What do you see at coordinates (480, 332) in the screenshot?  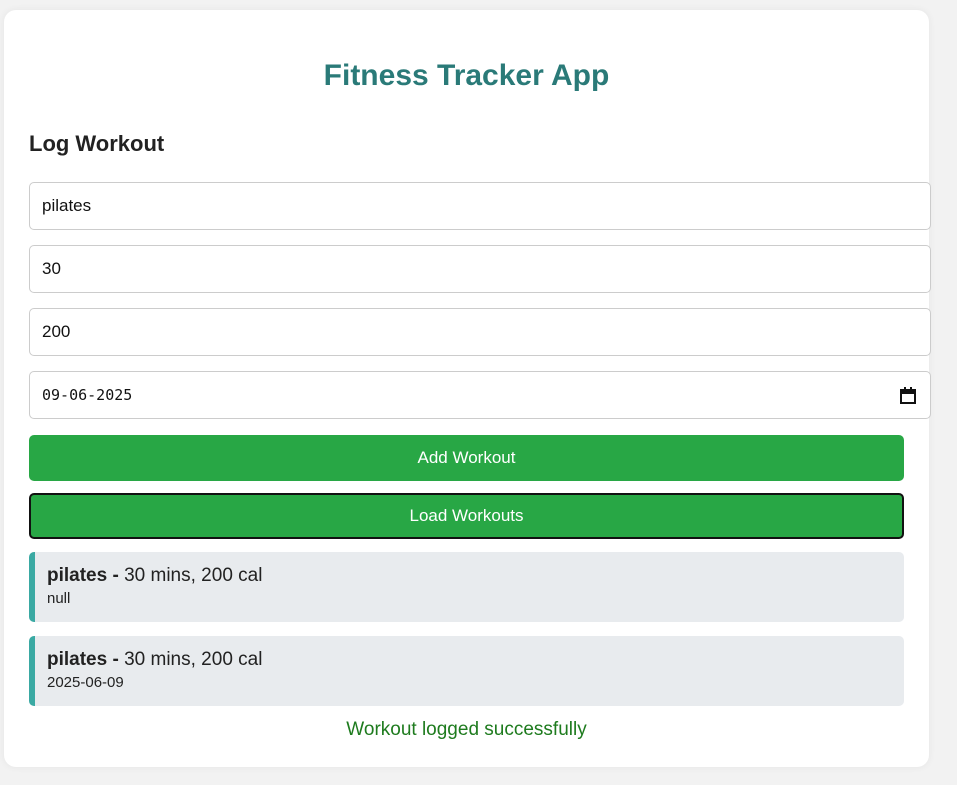 I see `calories-input` at bounding box center [480, 332].